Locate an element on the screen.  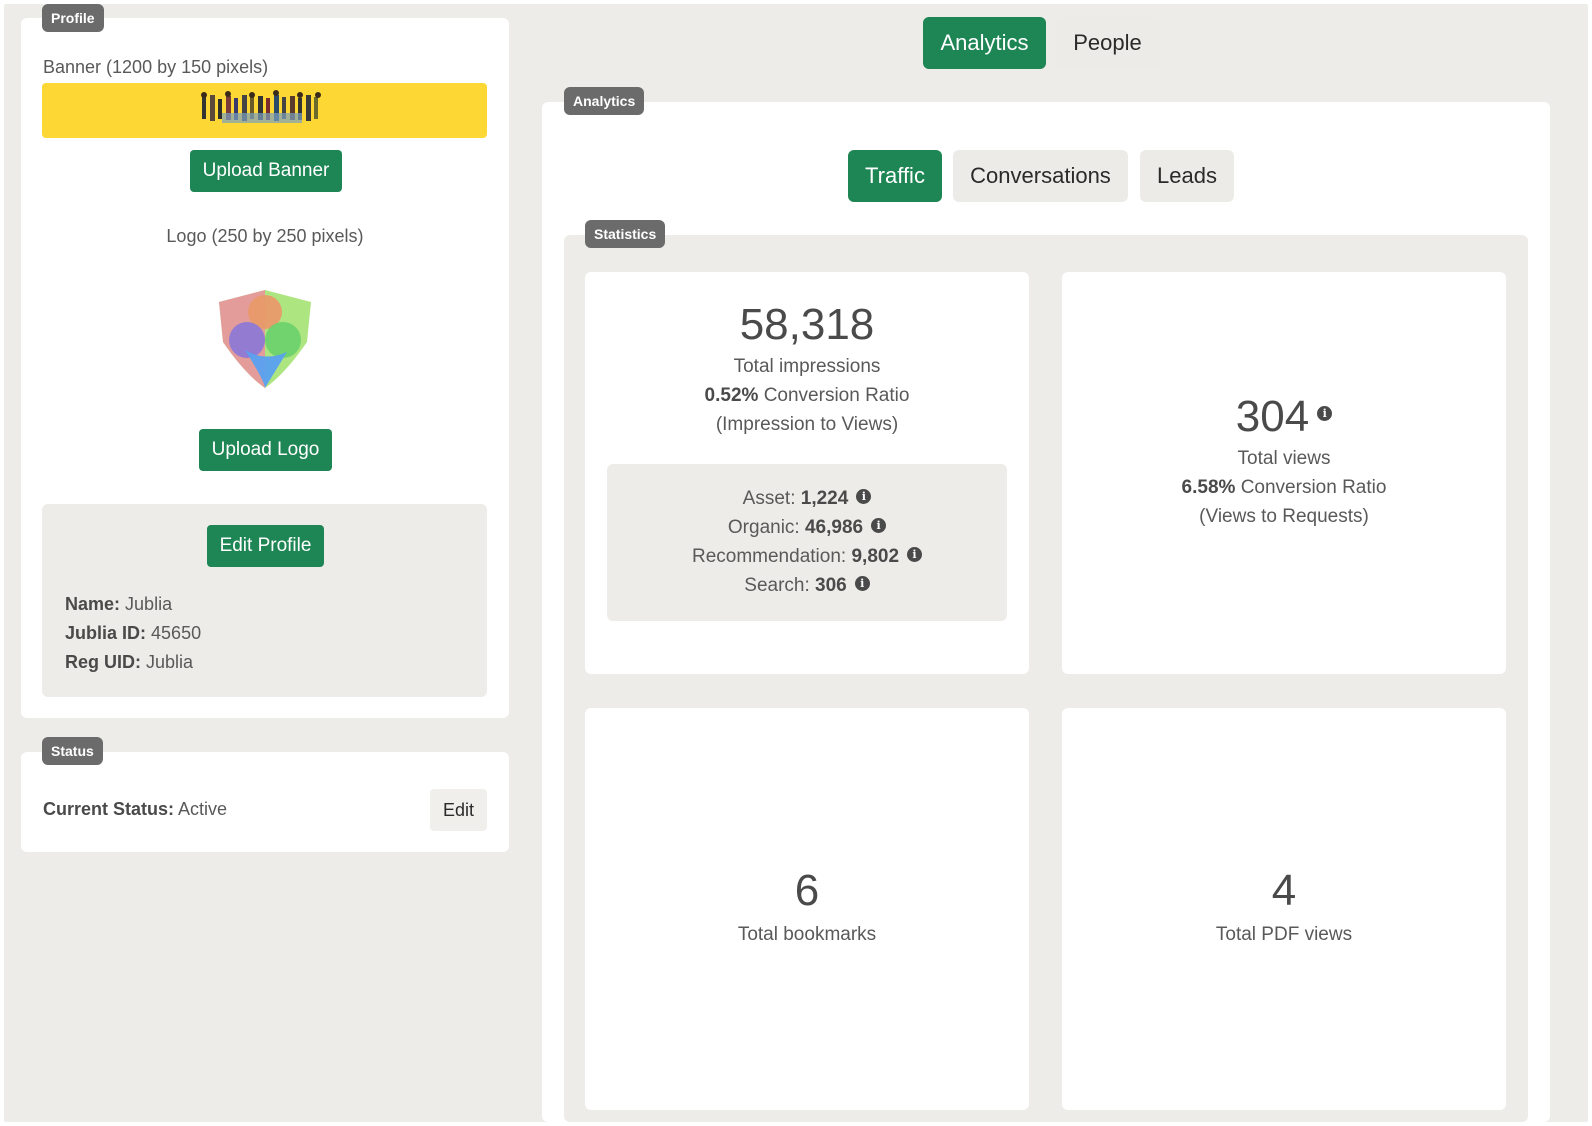
status-edit-button: Edit is located at coordinates (458, 810).